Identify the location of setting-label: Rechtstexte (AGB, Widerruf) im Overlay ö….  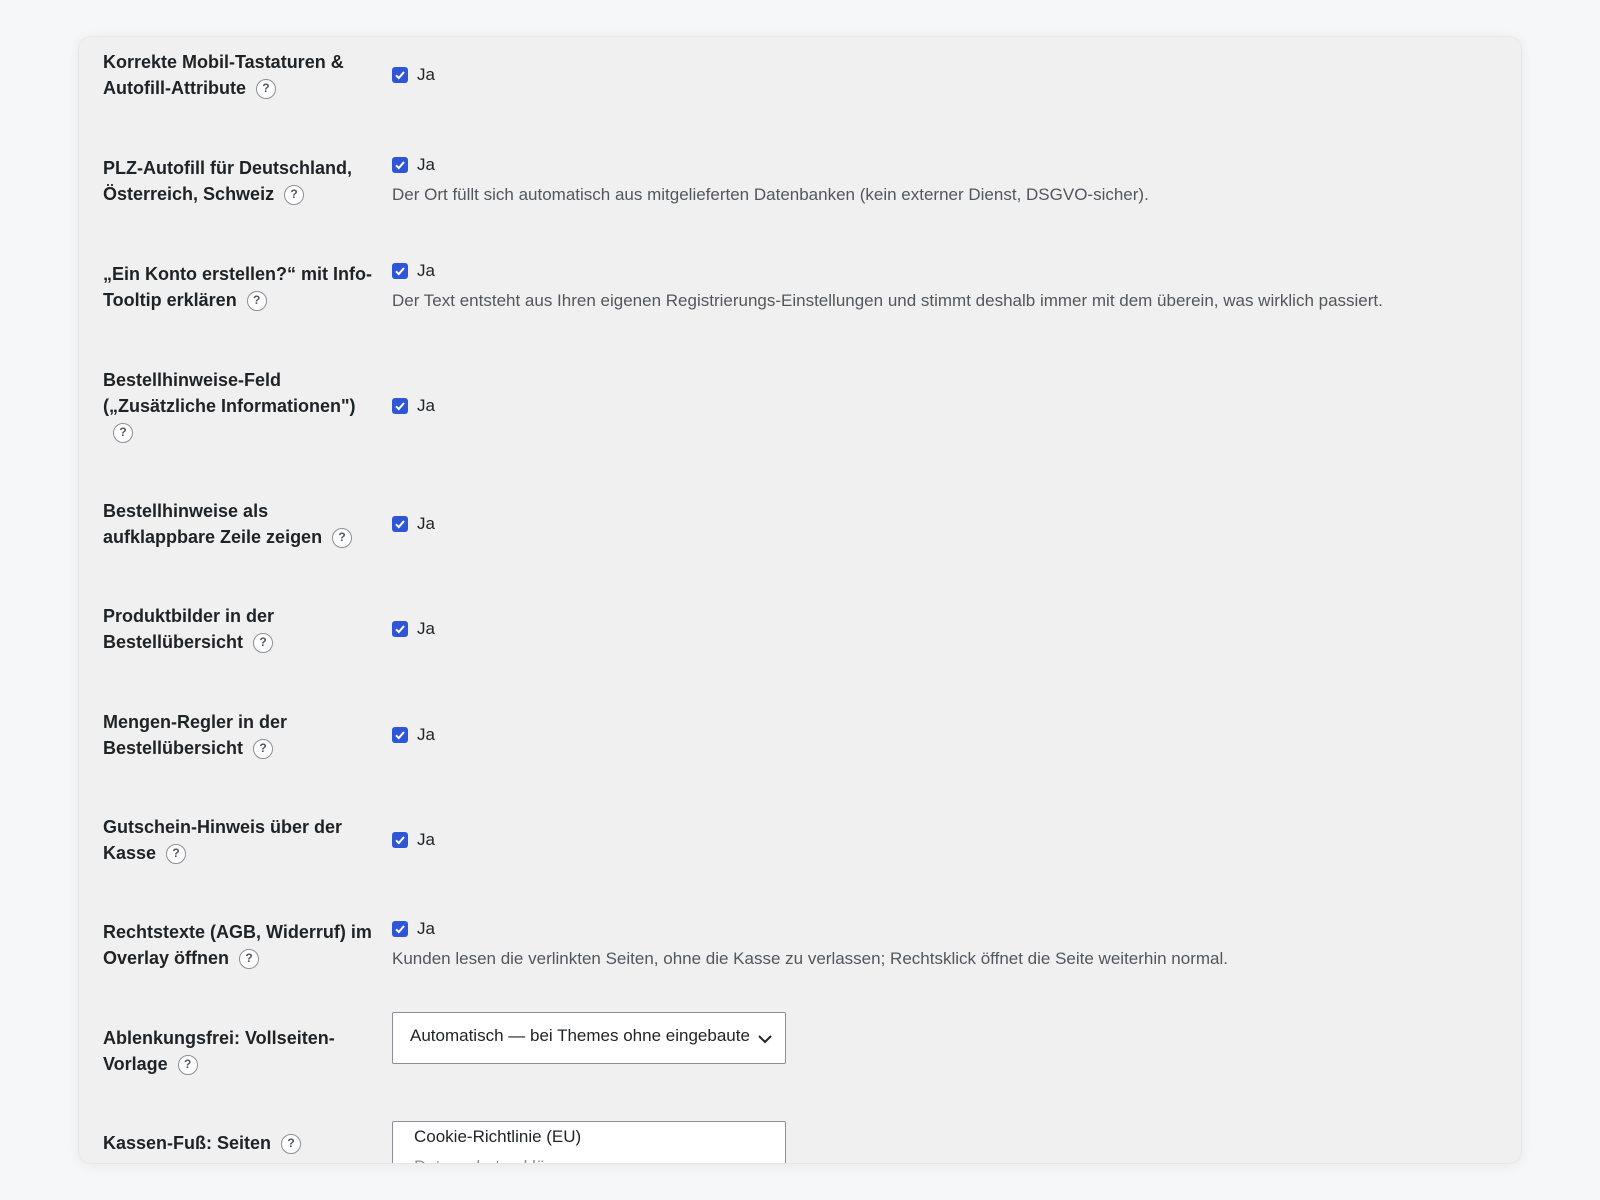
(237, 945).